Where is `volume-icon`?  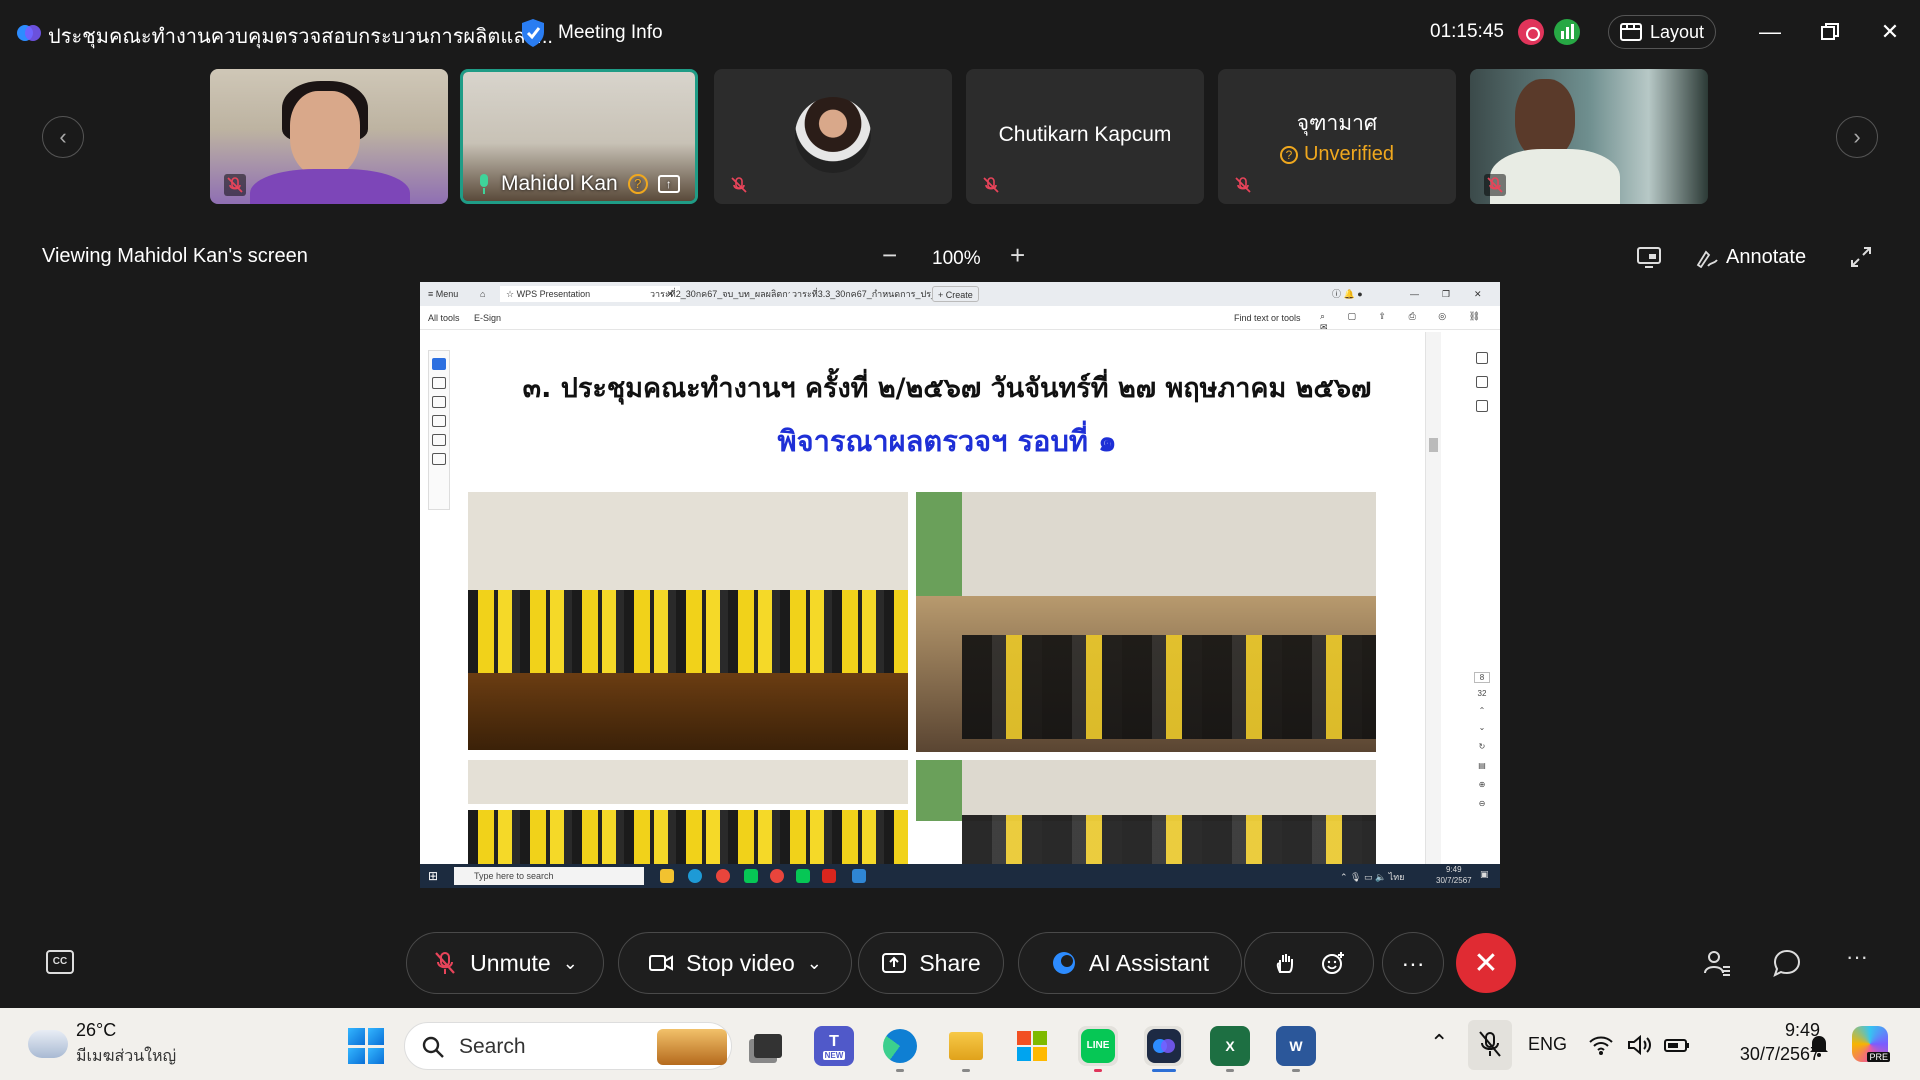 volume-icon is located at coordinates (1639, 1045).